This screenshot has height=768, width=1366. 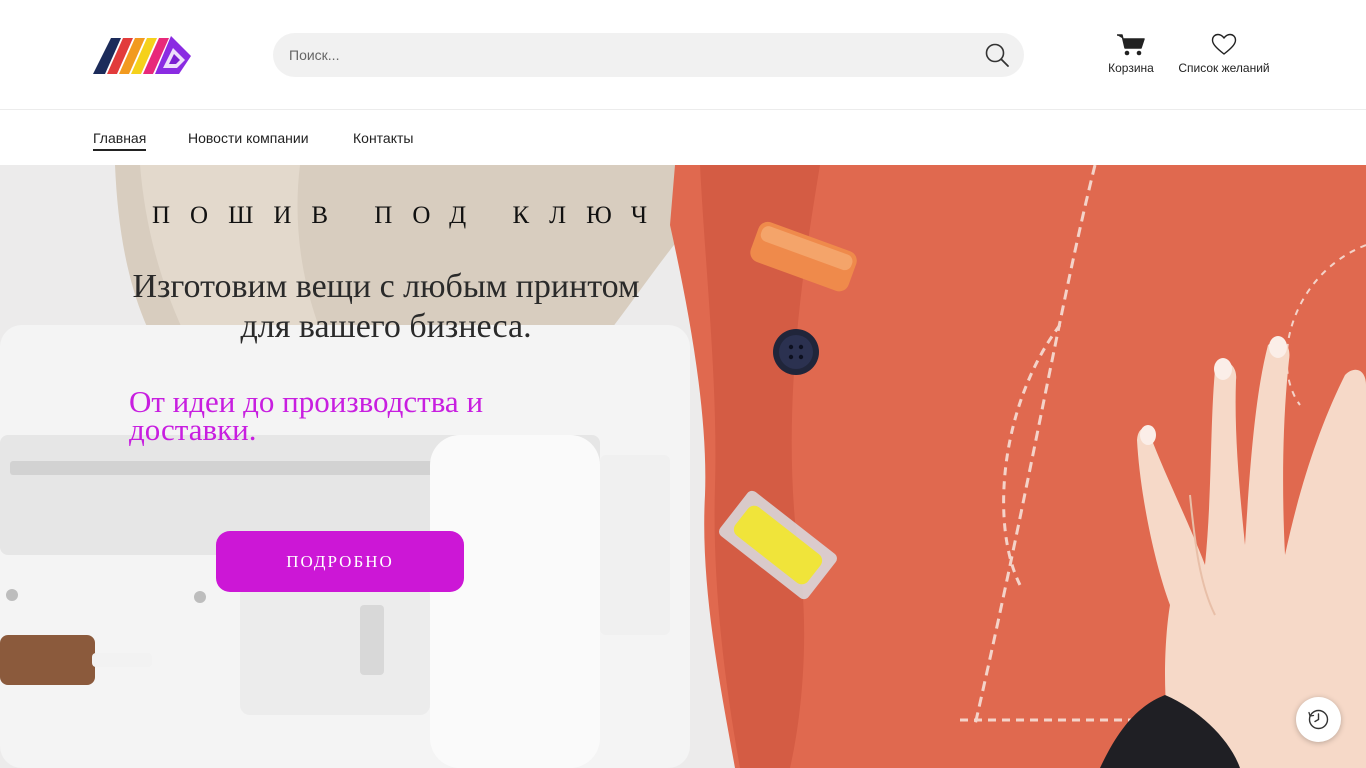 I want to click on heart-icon, so click(x=1224, y=44).